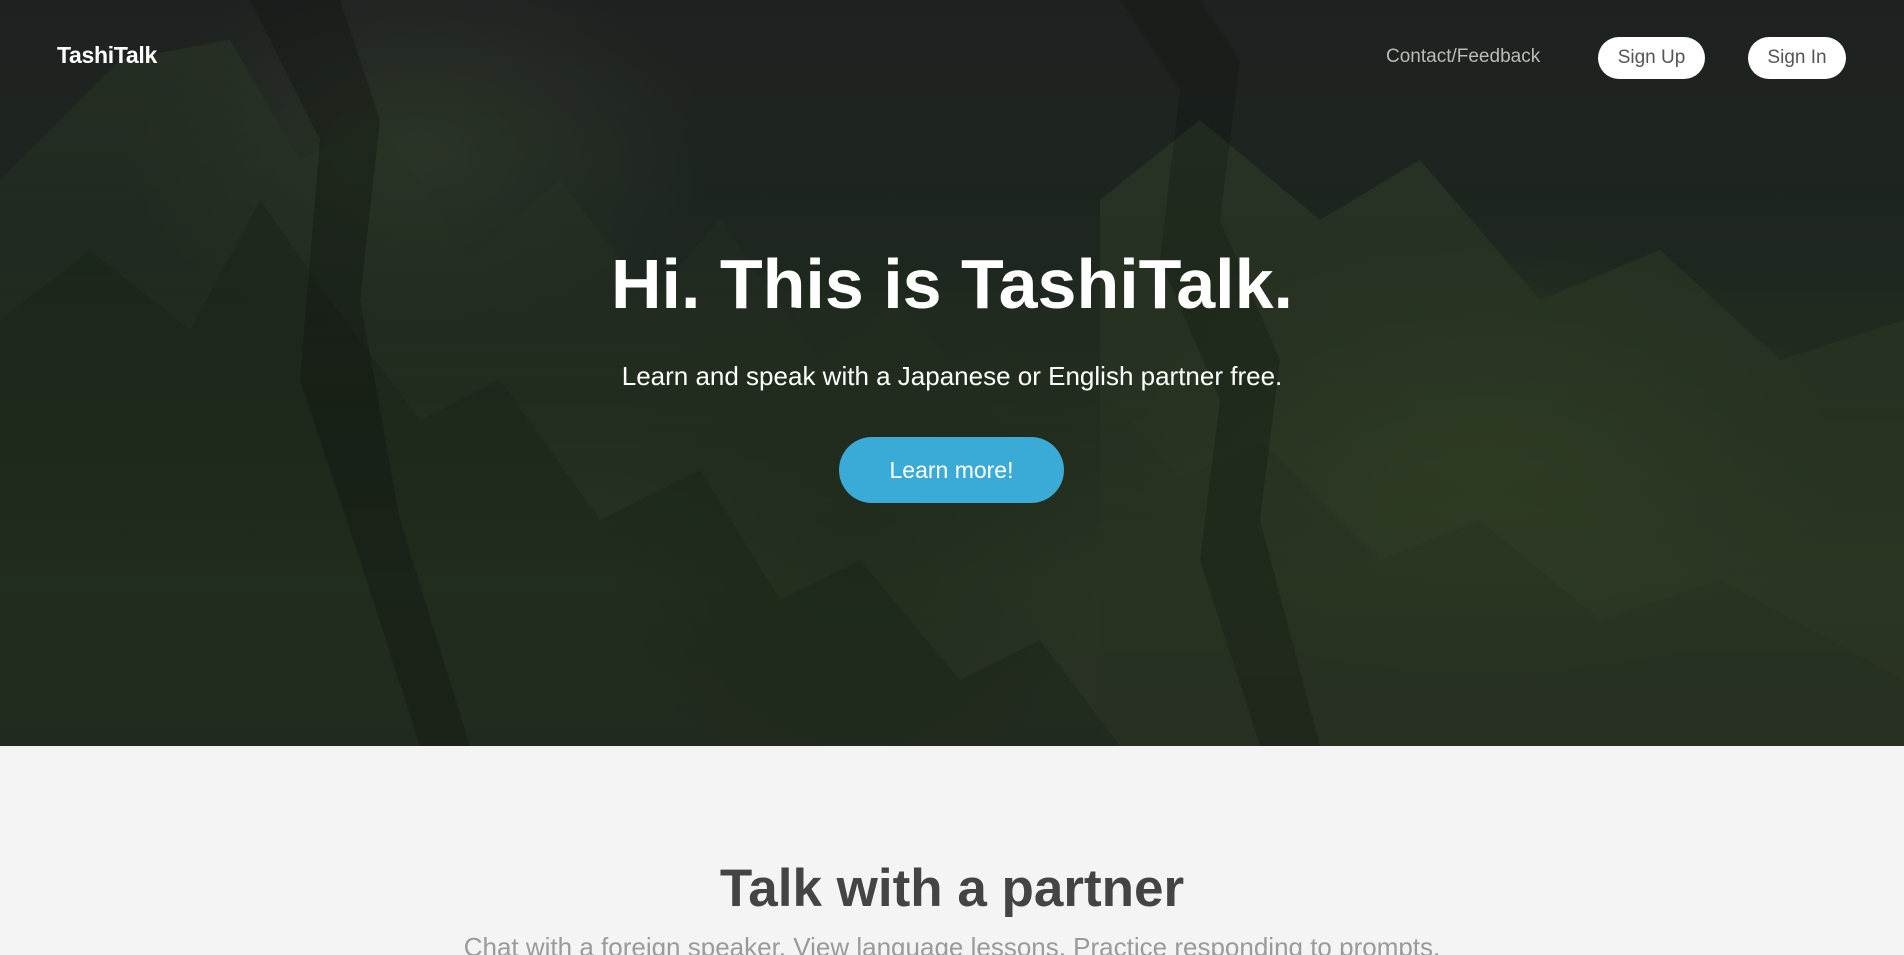 This screenshot has width=1904, height=955. What do you see at coordinates (952, 284) in the screenshot?
I see `hero-title: Hi. This is TashiTalk.` at bounding box center [952, 284].